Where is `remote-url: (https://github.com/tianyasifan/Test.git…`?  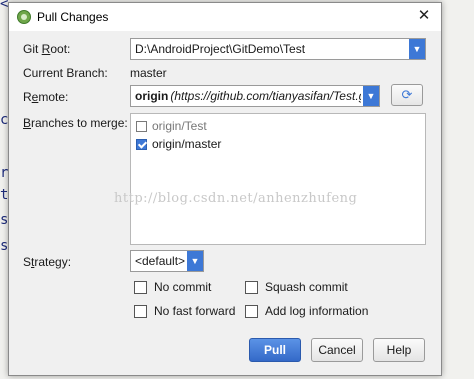
remote-url: (https://github.com/tianyasifan/Test.git… is located at coordinates (265, 96).